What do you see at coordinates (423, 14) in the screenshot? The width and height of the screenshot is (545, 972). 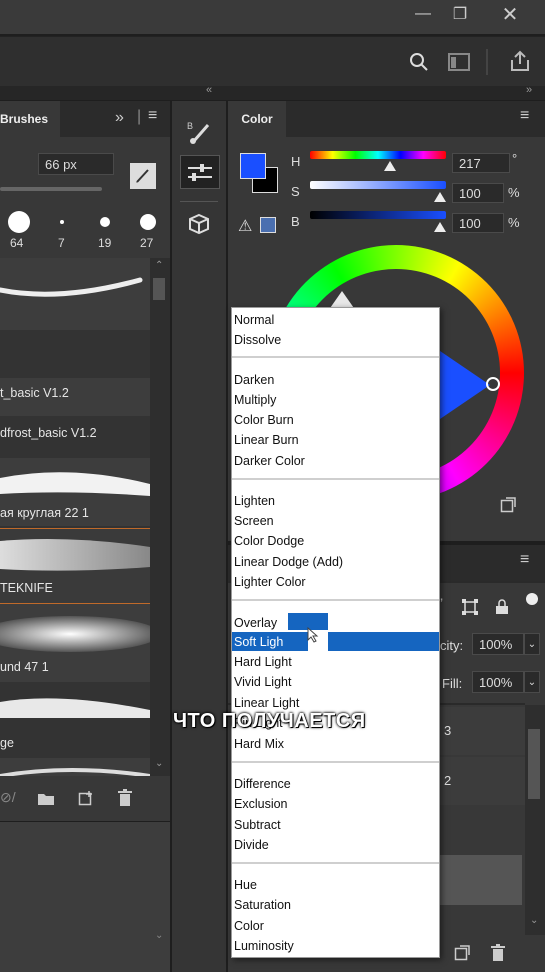 I see `minimize-button: —` at bounding box center [423, 14].